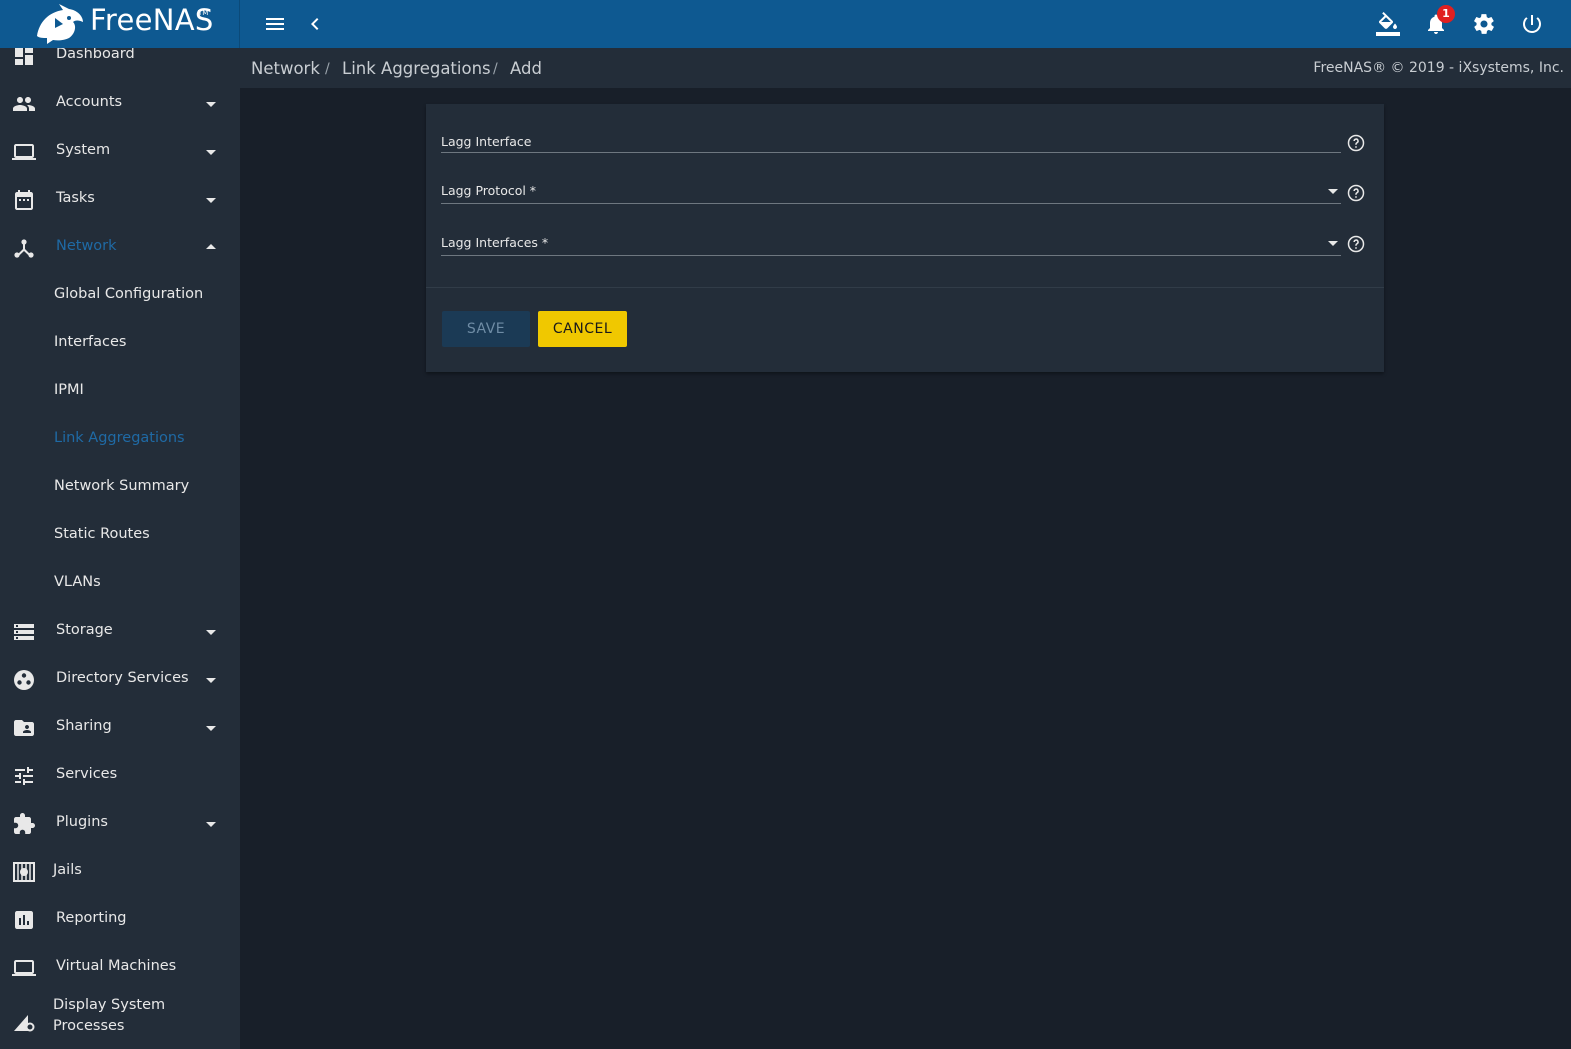  Describe the element at coordinates (24, 632) in the screenshot. I see `storage-icon` at that location.